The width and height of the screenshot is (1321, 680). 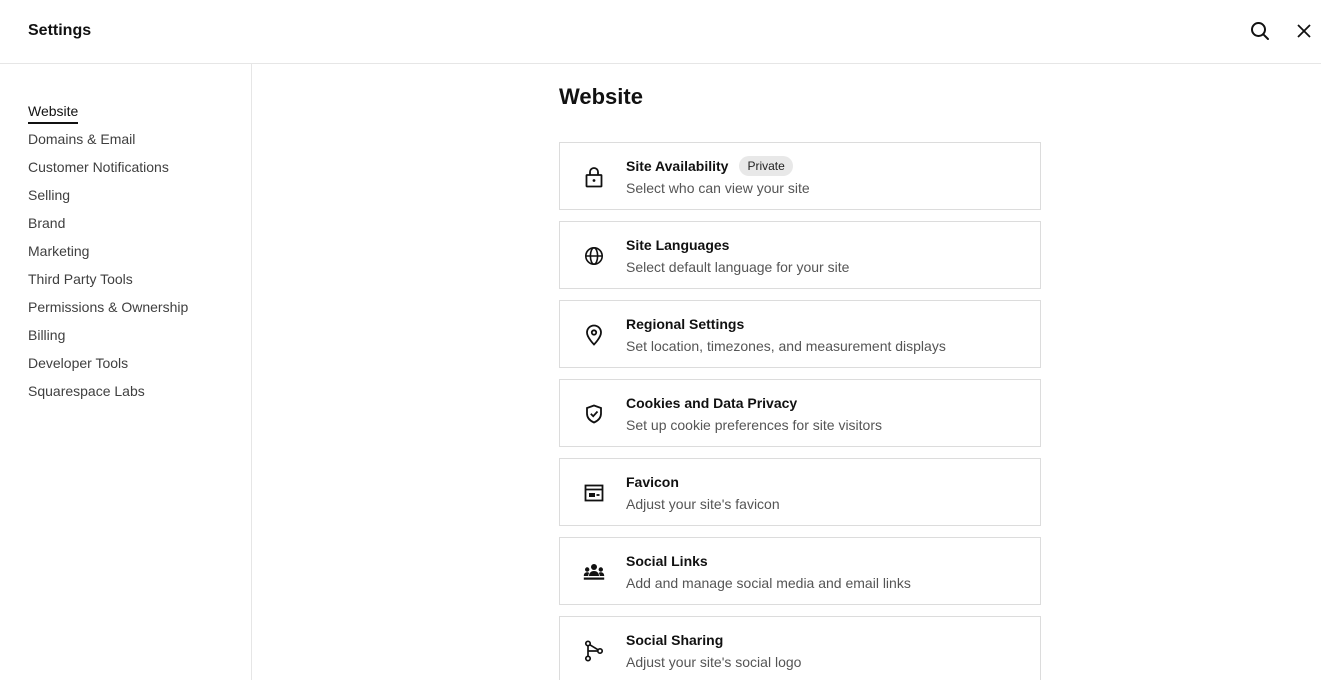 What do you see at coordinates (78, 363) in the screenshot?
I see `sidebar-item-label: Developer Tools` at bounding box center [78, 363].